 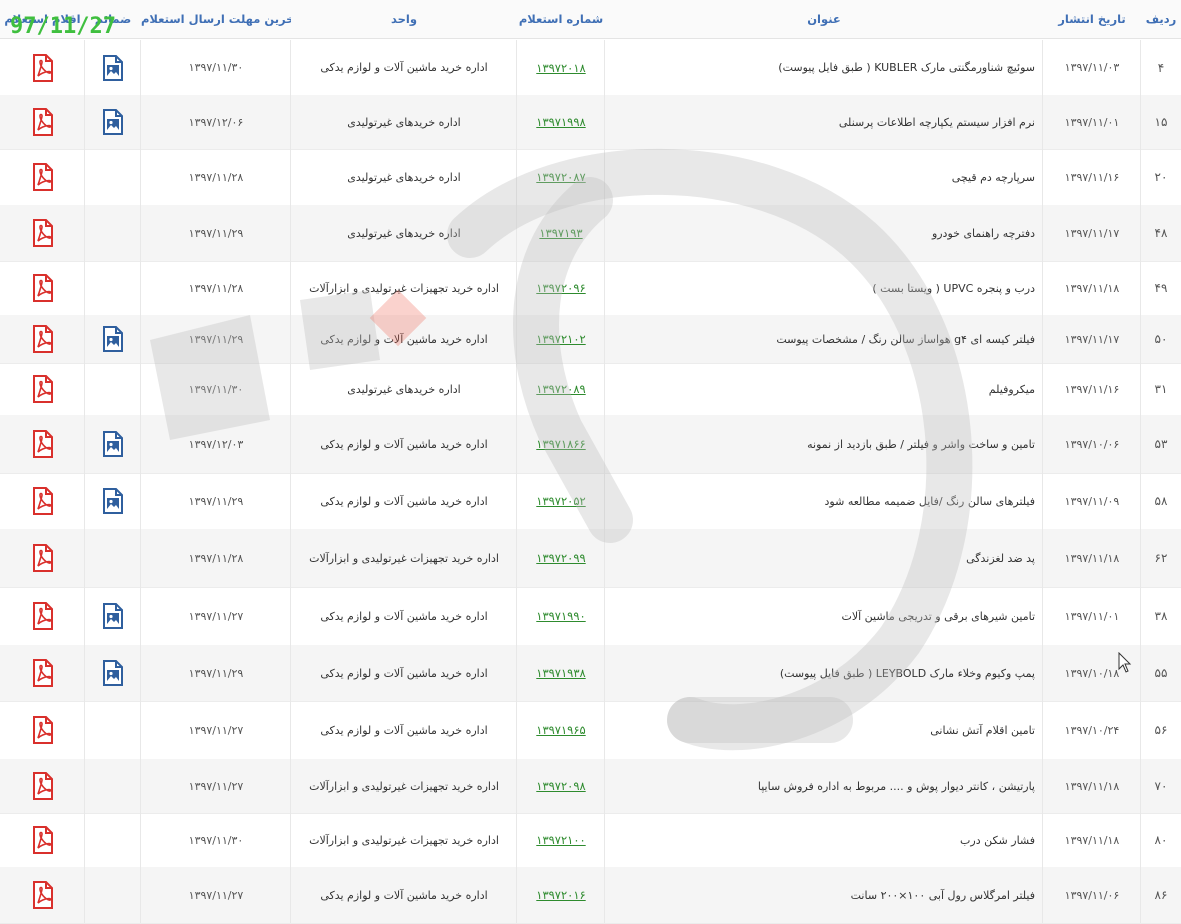 What do you see at coordinates (561, 19) in the screenshot?
I see `header-inquiry-number: شماره استعلام` at bounding box center [561, 19].